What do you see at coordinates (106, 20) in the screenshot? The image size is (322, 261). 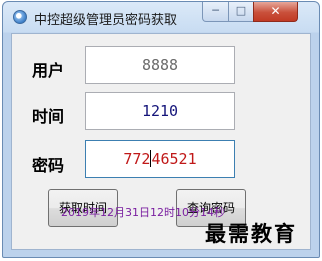 I see `window-title: 中控超级管理员密码获取` at bounding box center [106, 20].